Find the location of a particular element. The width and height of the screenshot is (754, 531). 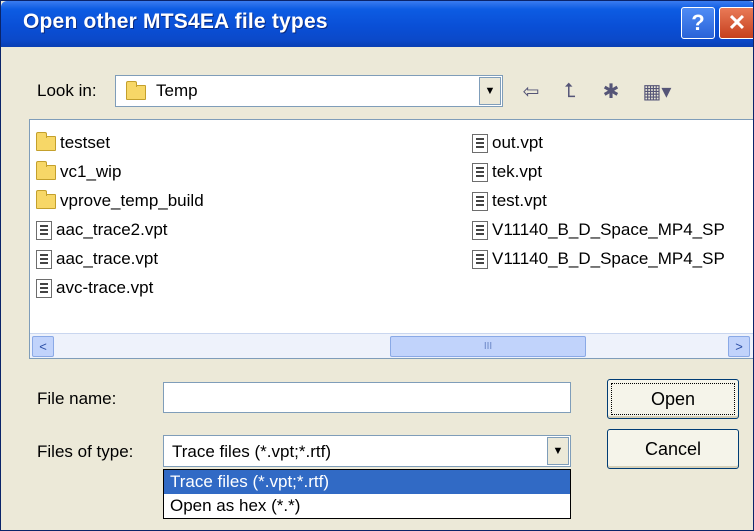

dialog-title: Open other MTS4EA file types is located at coordinates (175, 21).